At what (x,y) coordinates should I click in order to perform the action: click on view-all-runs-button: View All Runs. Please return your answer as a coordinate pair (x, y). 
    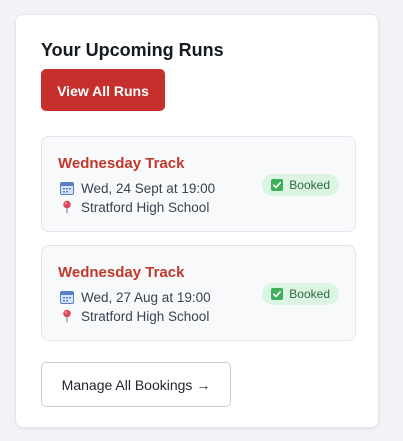
    Looking at the image, I should click on (103, 90).